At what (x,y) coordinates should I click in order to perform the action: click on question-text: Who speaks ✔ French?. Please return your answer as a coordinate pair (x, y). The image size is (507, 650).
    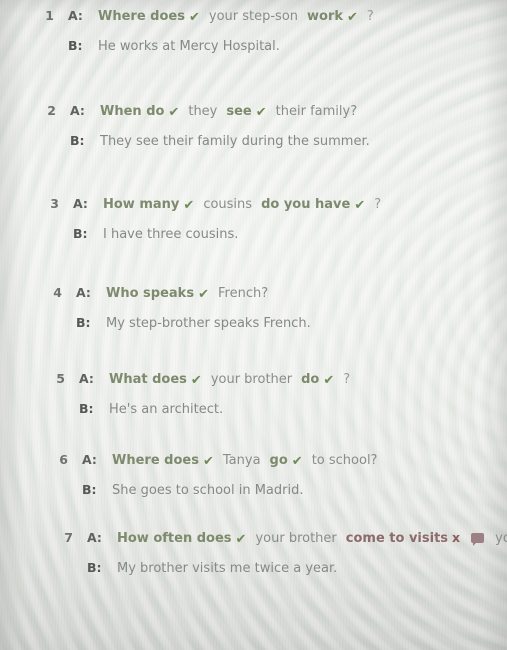
    Looking at the image, I should click on (187, 294).